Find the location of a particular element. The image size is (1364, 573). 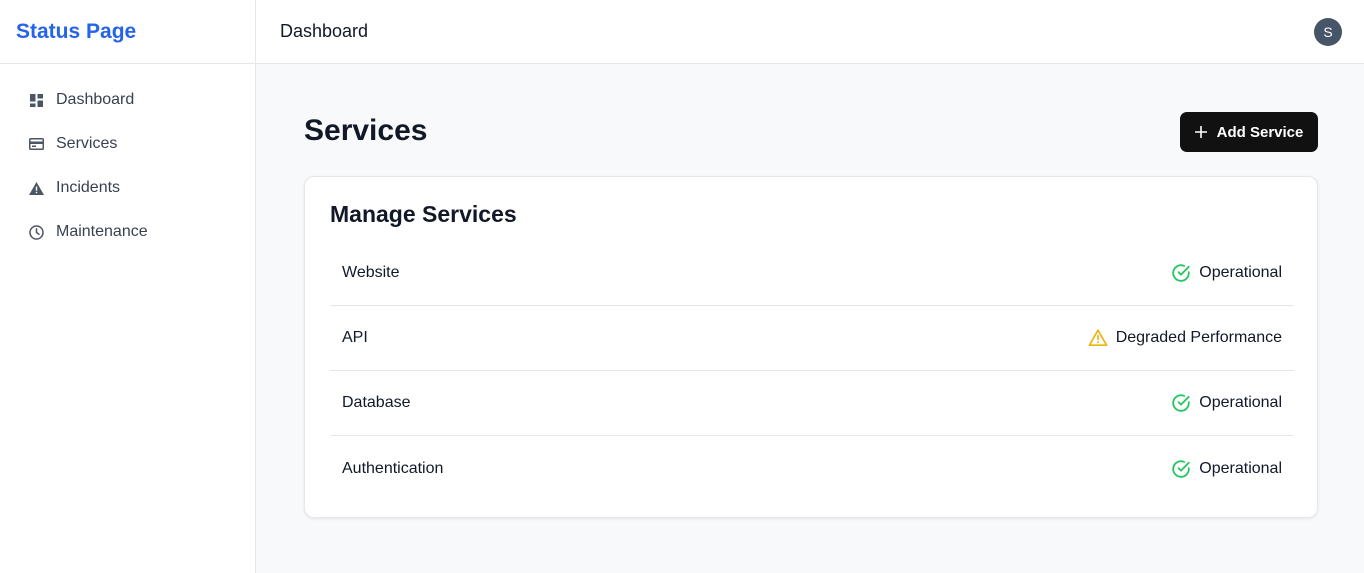

add-service-button: Add Service is located at coordinates (1249, 132).